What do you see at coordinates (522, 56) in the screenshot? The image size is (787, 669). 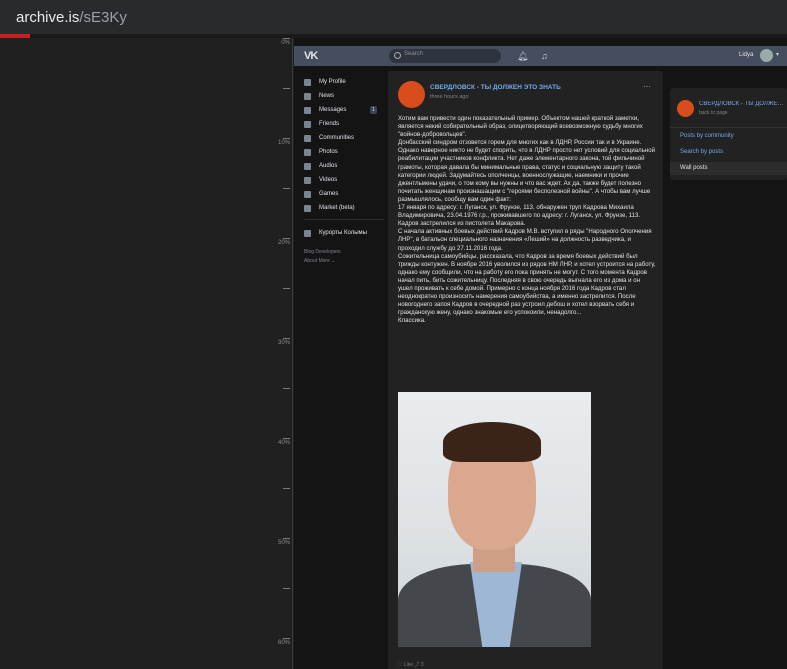 I see `bell-icon: 🔔︎` at bounding box center [522, 56].